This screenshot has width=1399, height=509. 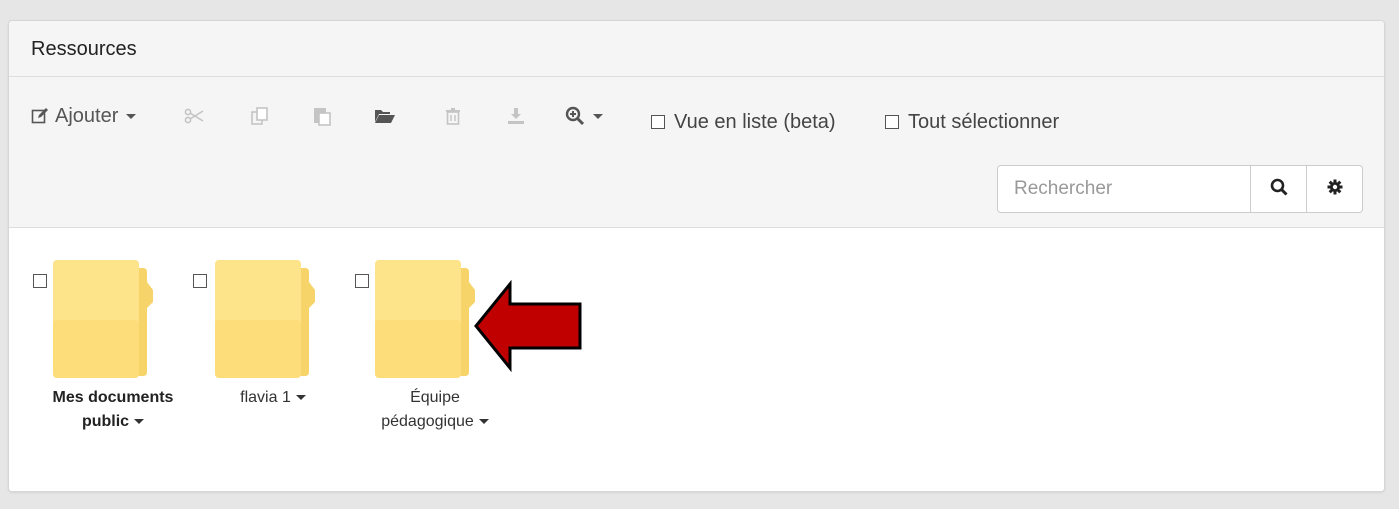 I want to click on copy-icon, so click(x=260, y=116).